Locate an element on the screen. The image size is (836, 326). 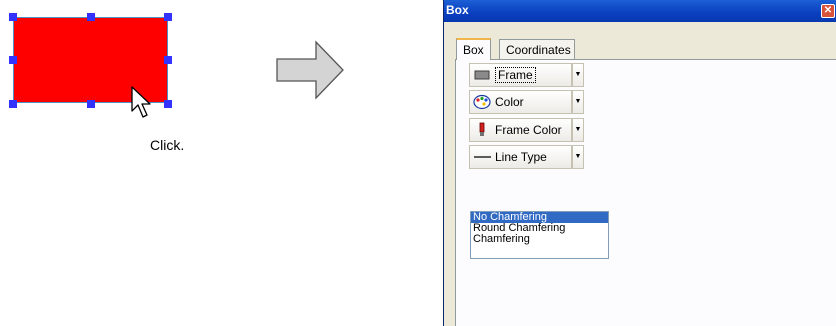
tab-coordinates: Coordinates is located at coordinates (537, 49).